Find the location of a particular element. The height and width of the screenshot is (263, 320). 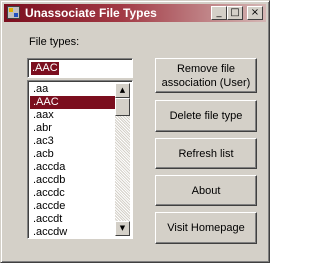

list-scrollbar: ▲ ▼ is located at coordinates (122, 159).